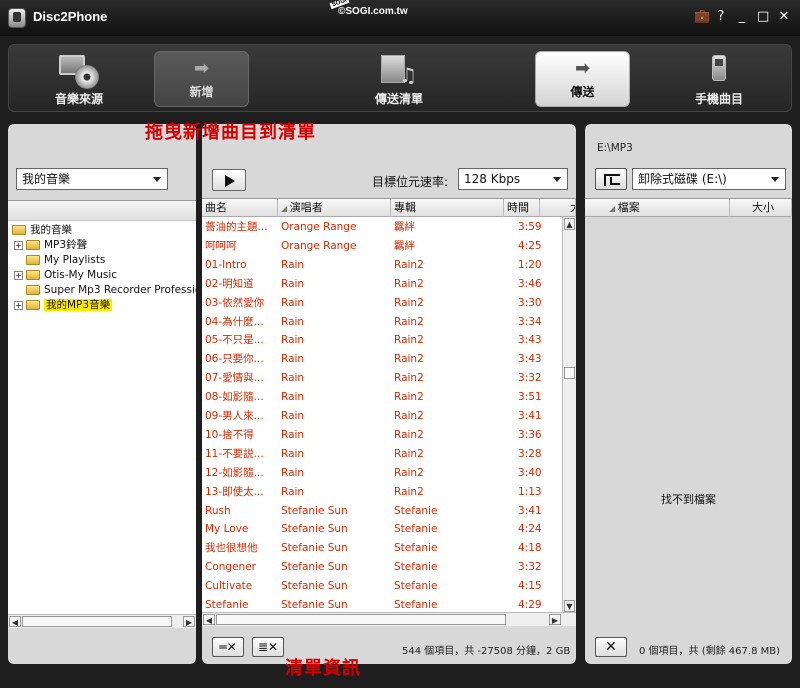  What do you see at coordinates (229, 586) in the screenshot?
I see `track-title: Cultivate` at bounding box center [229, 586].